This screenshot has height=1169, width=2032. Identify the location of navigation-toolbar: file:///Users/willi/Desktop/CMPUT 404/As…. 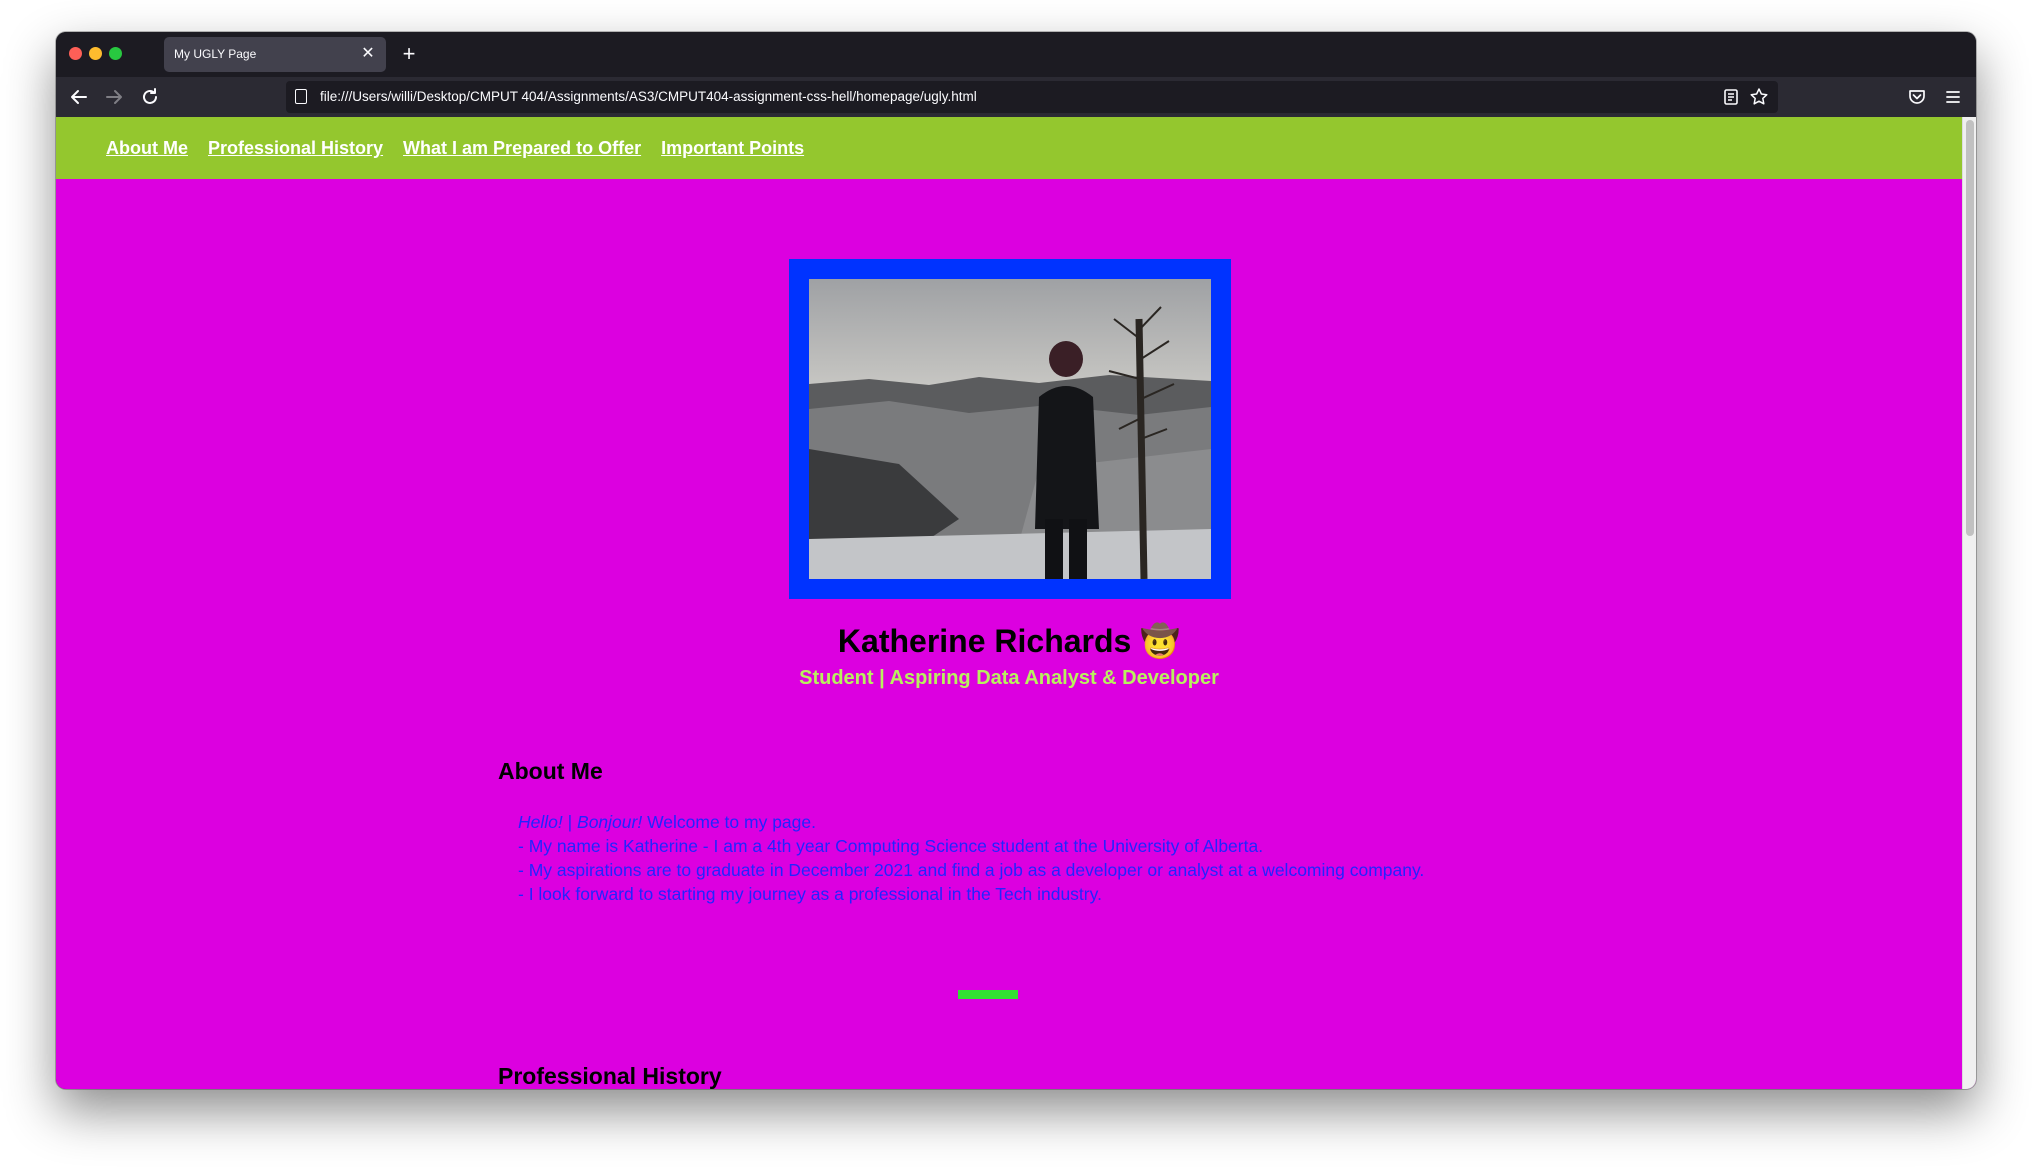
(1016, 97).